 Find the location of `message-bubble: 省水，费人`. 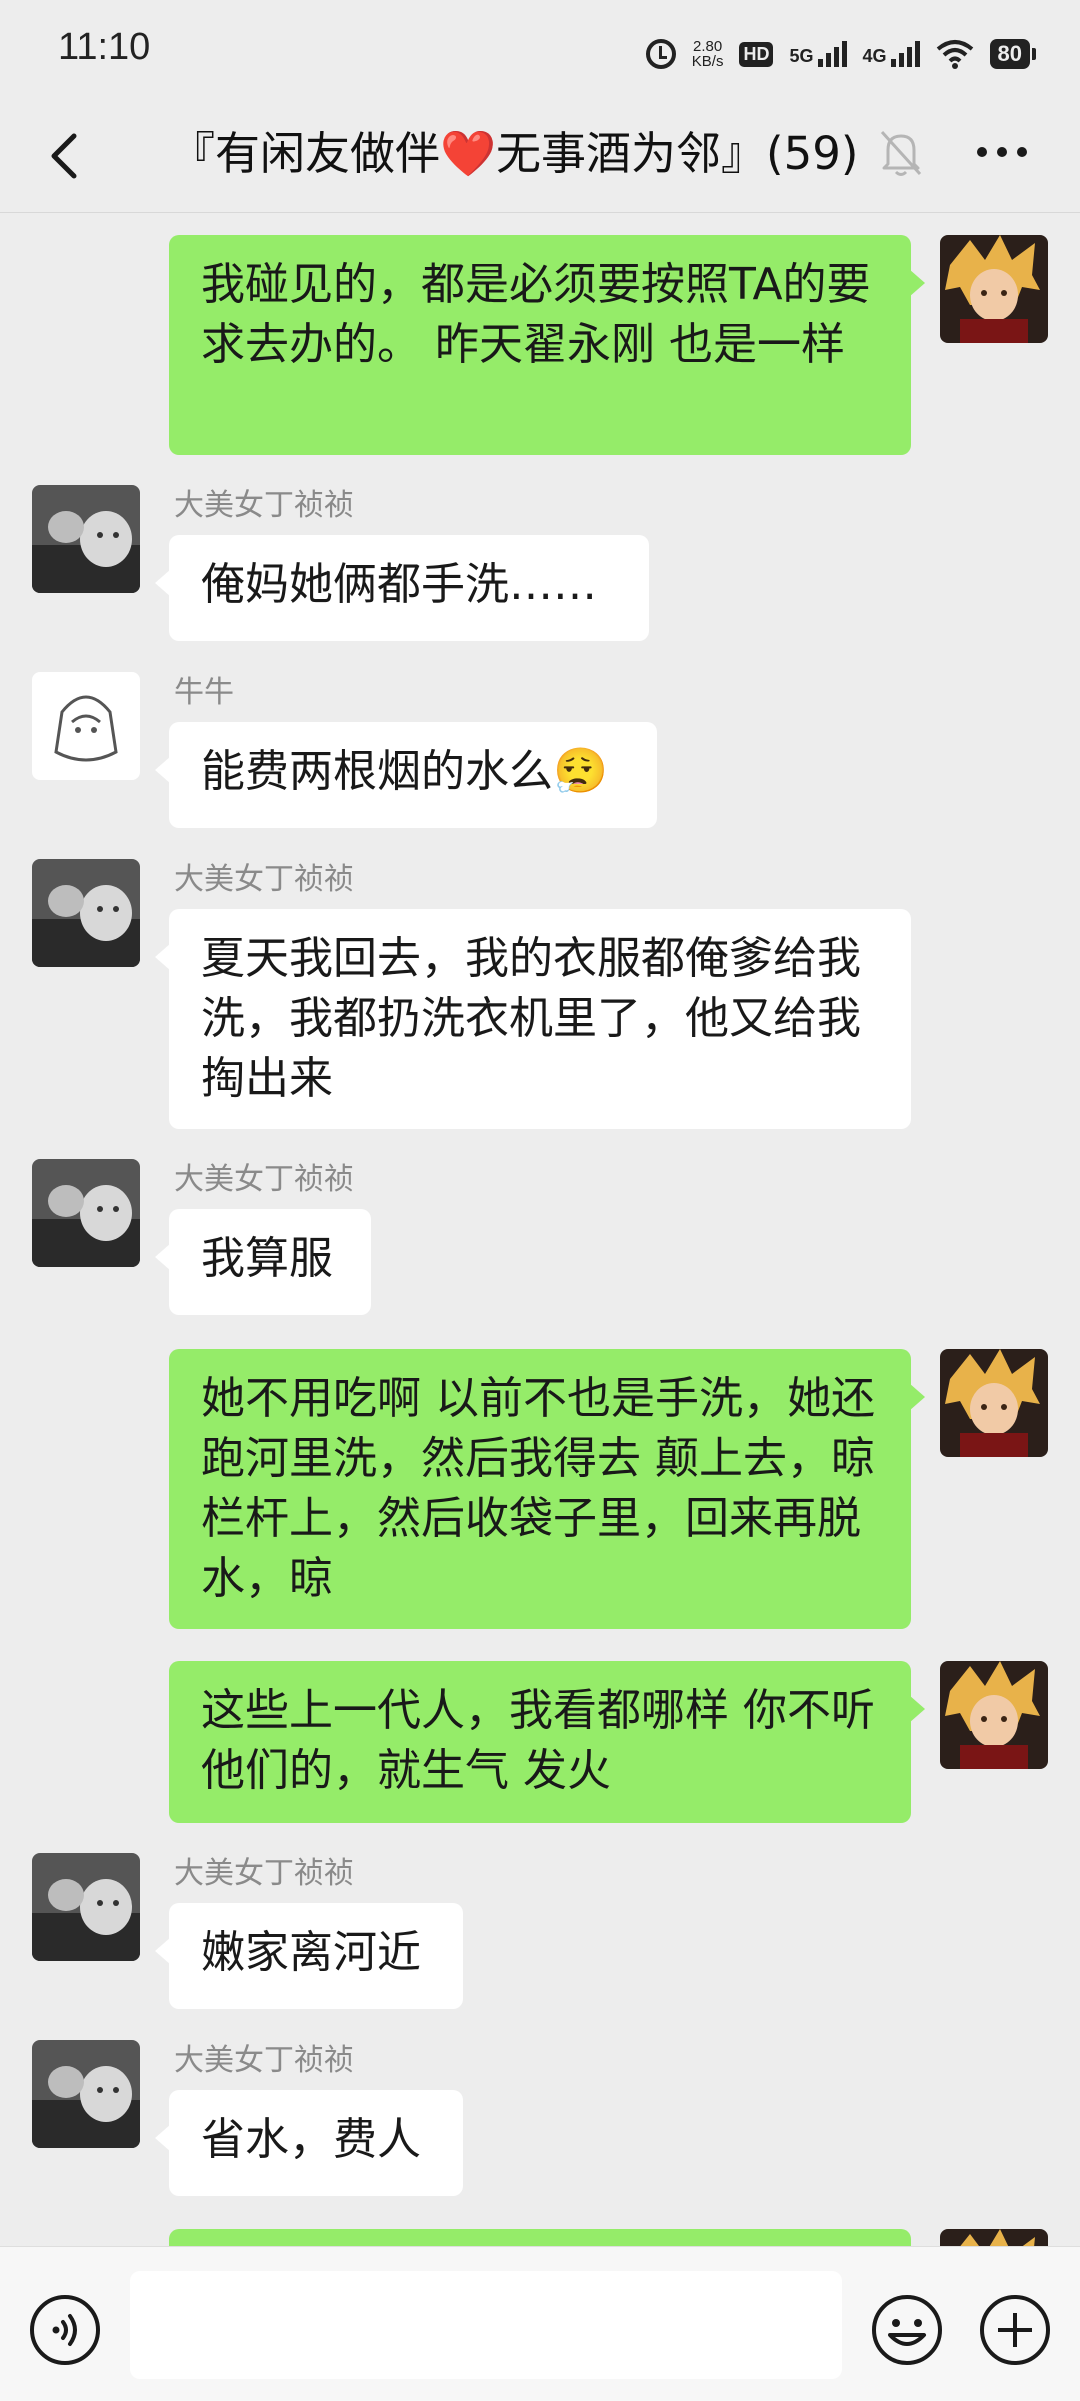

message-bubble: 省水，费人 is located at coordinates (309, 2143).